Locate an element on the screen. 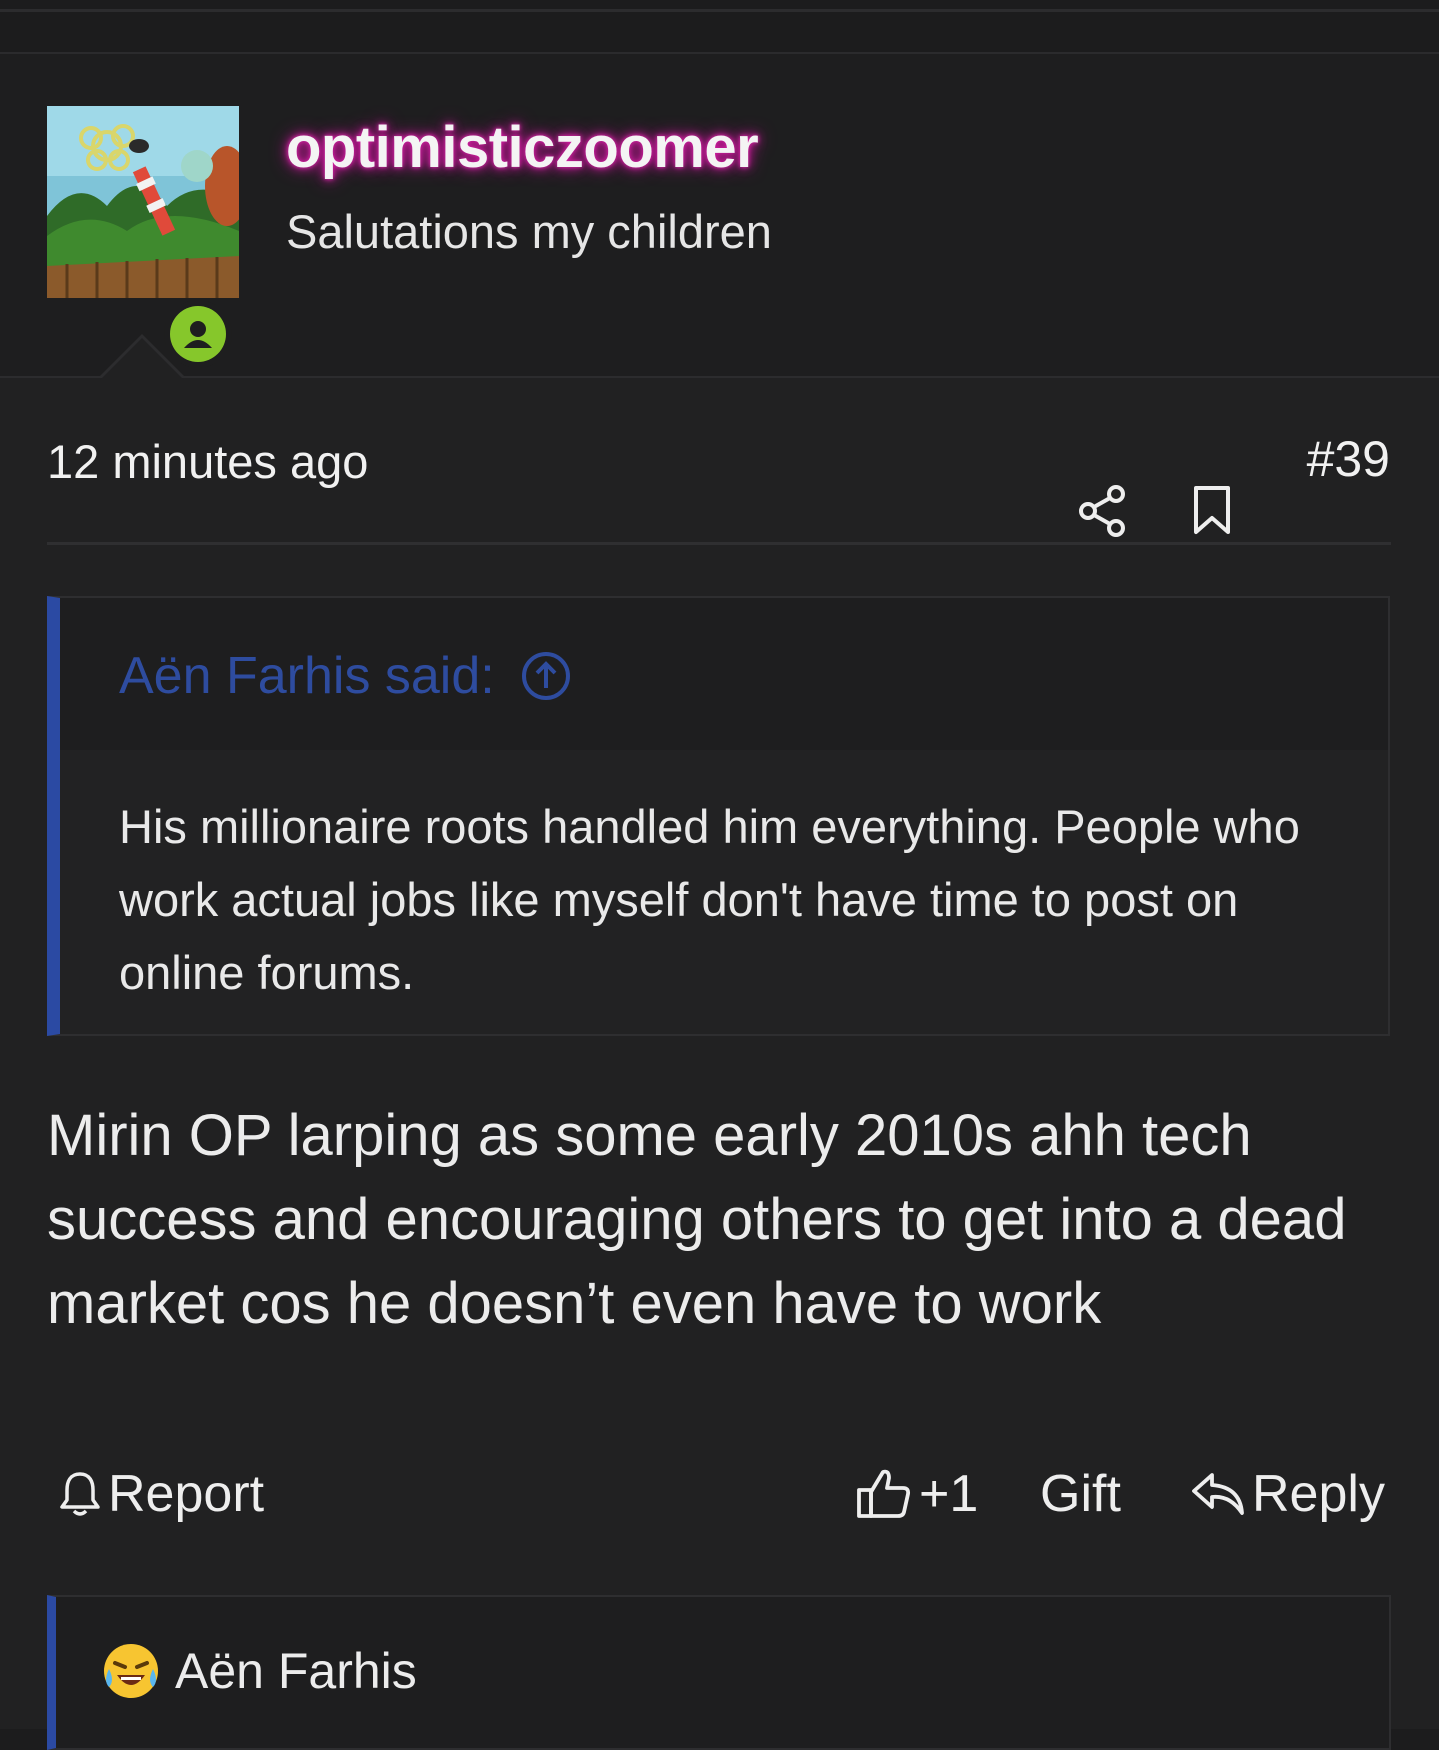 The image size is (1439, 1750). gift-label: Gift is located at coordinates (1080, 1494).